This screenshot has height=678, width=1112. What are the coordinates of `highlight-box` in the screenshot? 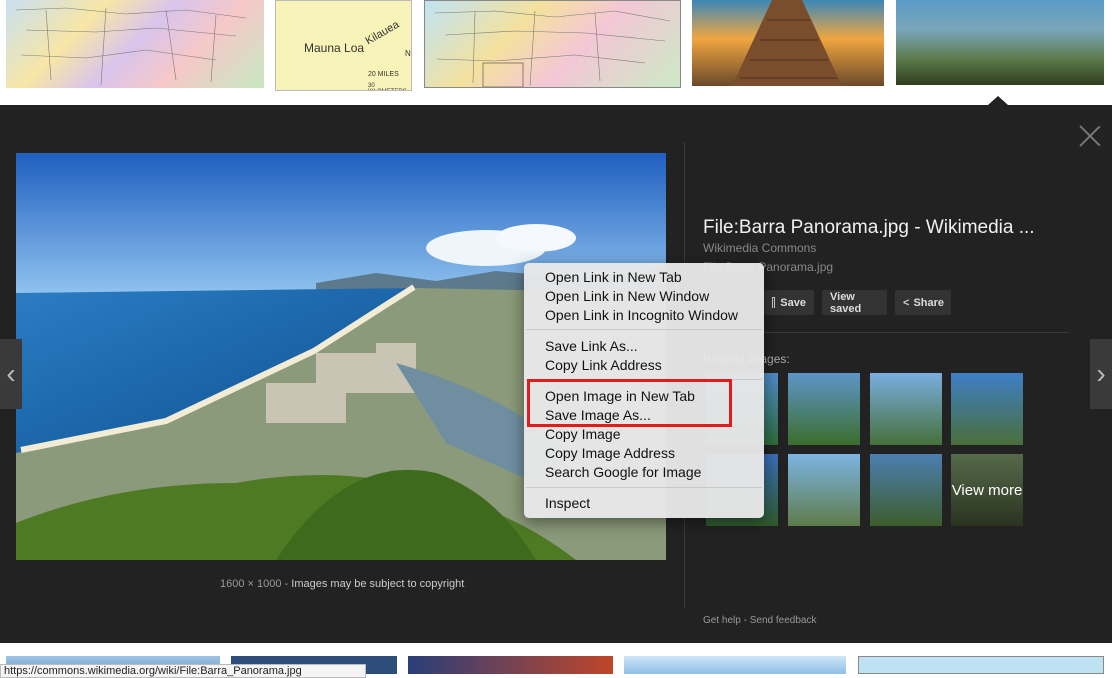 It's located at (629, 403).